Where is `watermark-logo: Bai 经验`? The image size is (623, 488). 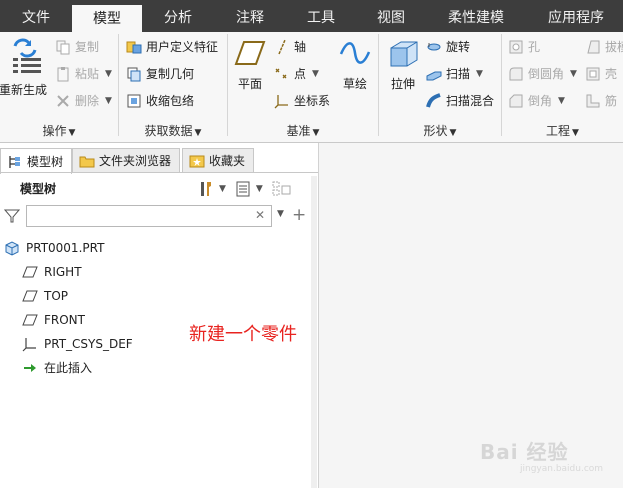
watermark-logo: Bai 经验 is located at coordinates (524, 452).